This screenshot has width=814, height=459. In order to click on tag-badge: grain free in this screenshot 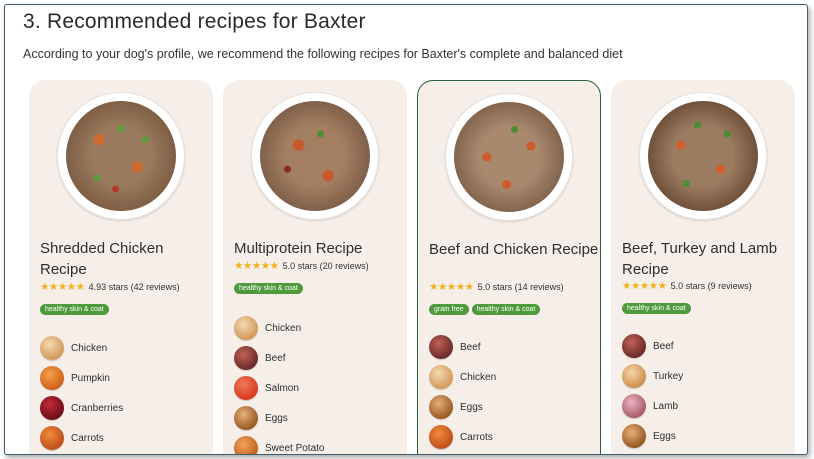, I will do `click(449, 309)`.